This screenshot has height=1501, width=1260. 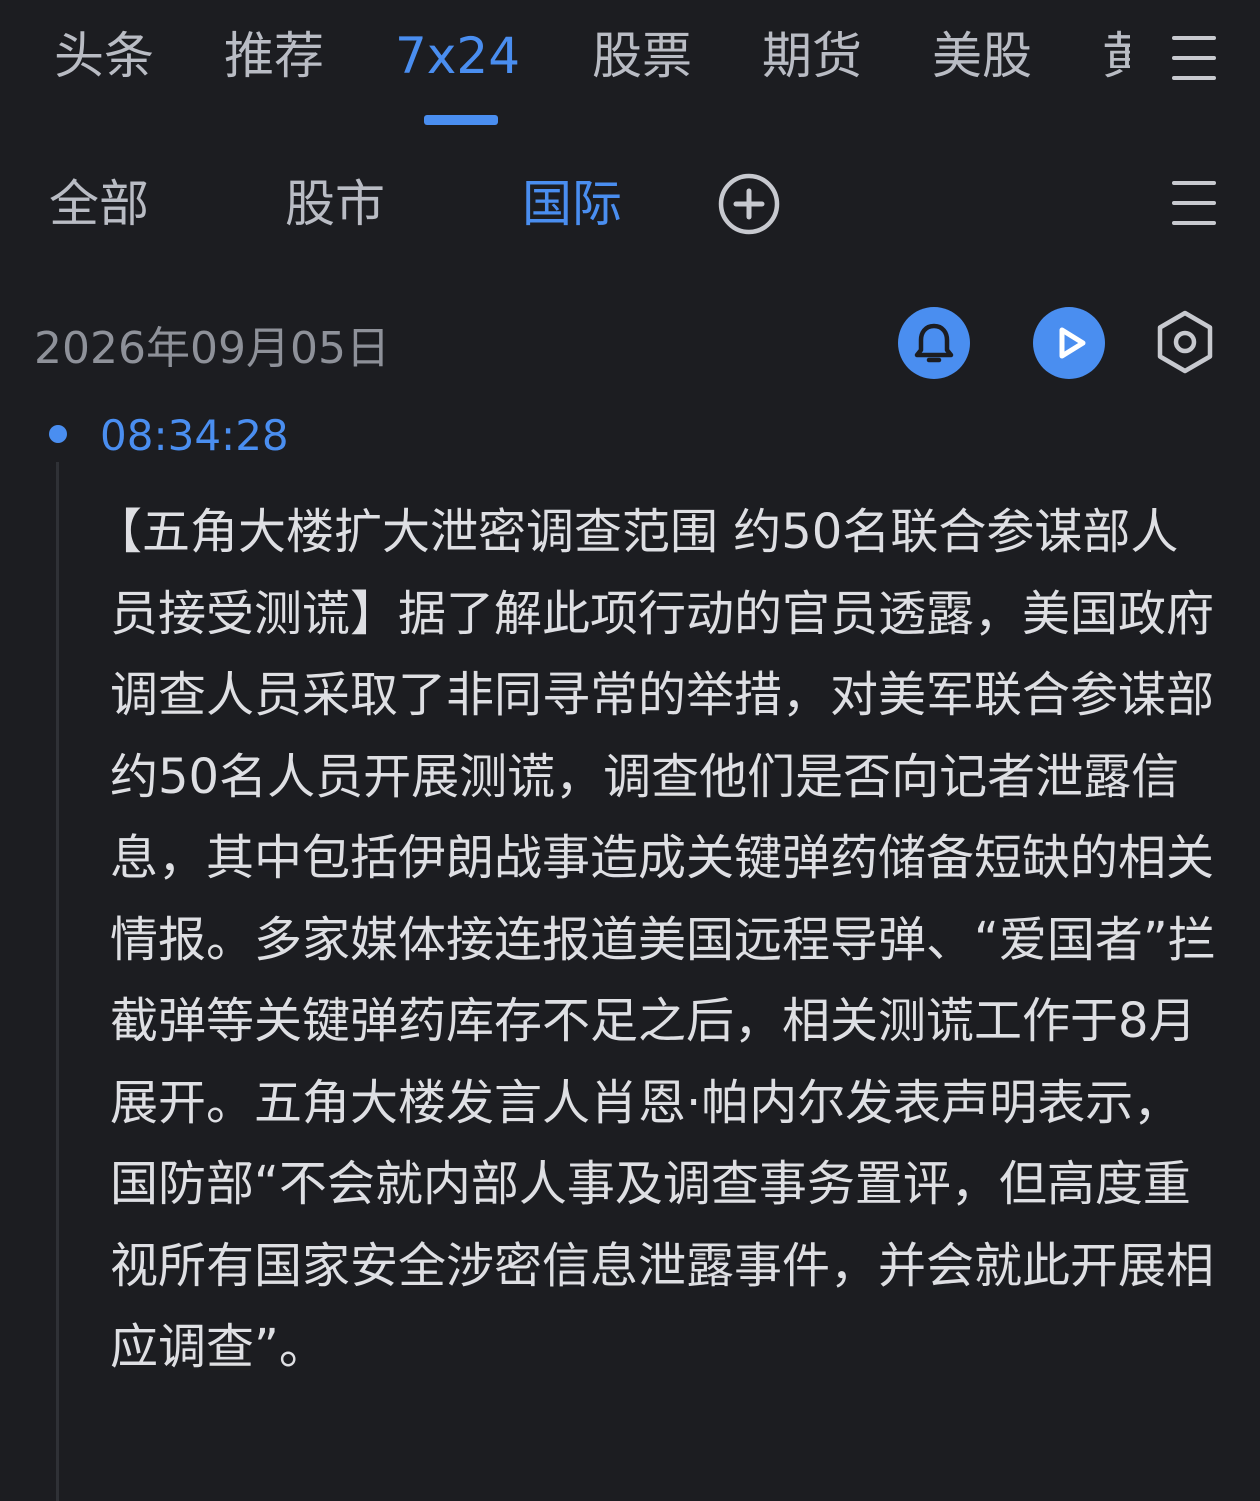 What do you see at coordinates (1185, 342) in the screenshot?
I see `hexagon-settings-icon` at bounding box center [1185, 342].